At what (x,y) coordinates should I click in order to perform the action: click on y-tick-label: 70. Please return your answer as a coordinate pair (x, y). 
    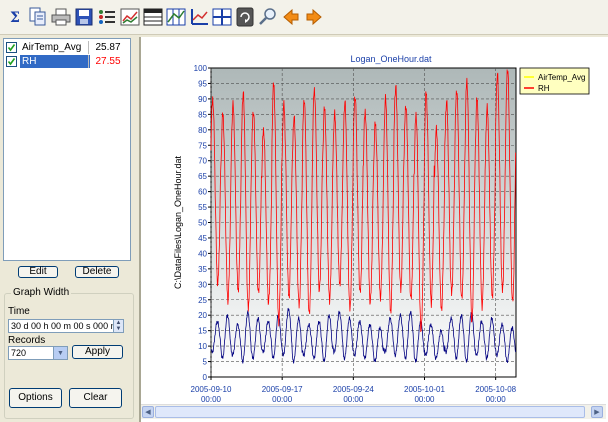
    Looking at the image, I should click on (202, 161).